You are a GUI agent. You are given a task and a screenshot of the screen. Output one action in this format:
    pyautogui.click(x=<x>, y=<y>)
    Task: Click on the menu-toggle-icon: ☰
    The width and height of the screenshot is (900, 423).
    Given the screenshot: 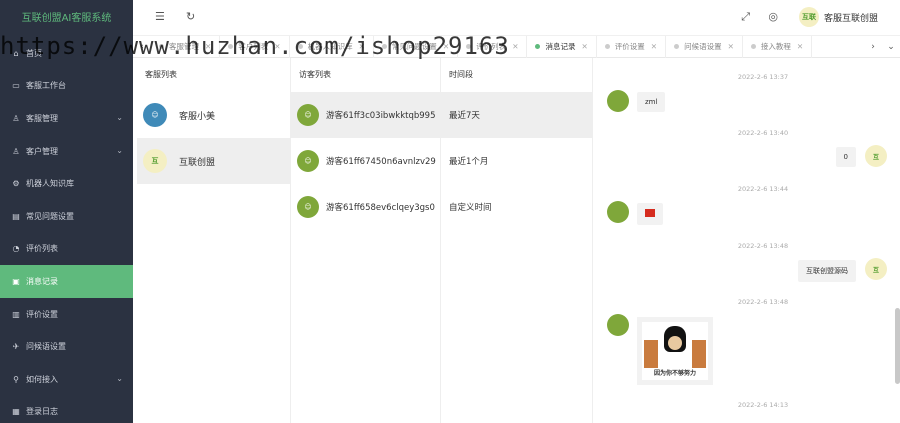 What is the action you would take?
    pyautogui.click(x=160, y=16)
    